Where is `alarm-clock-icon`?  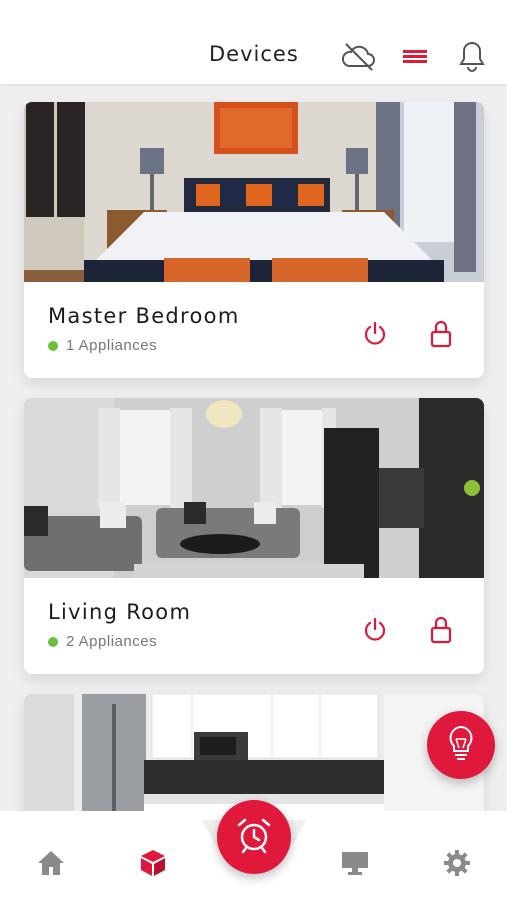 alarm-clock-icon is located at coordinates (254, 837).